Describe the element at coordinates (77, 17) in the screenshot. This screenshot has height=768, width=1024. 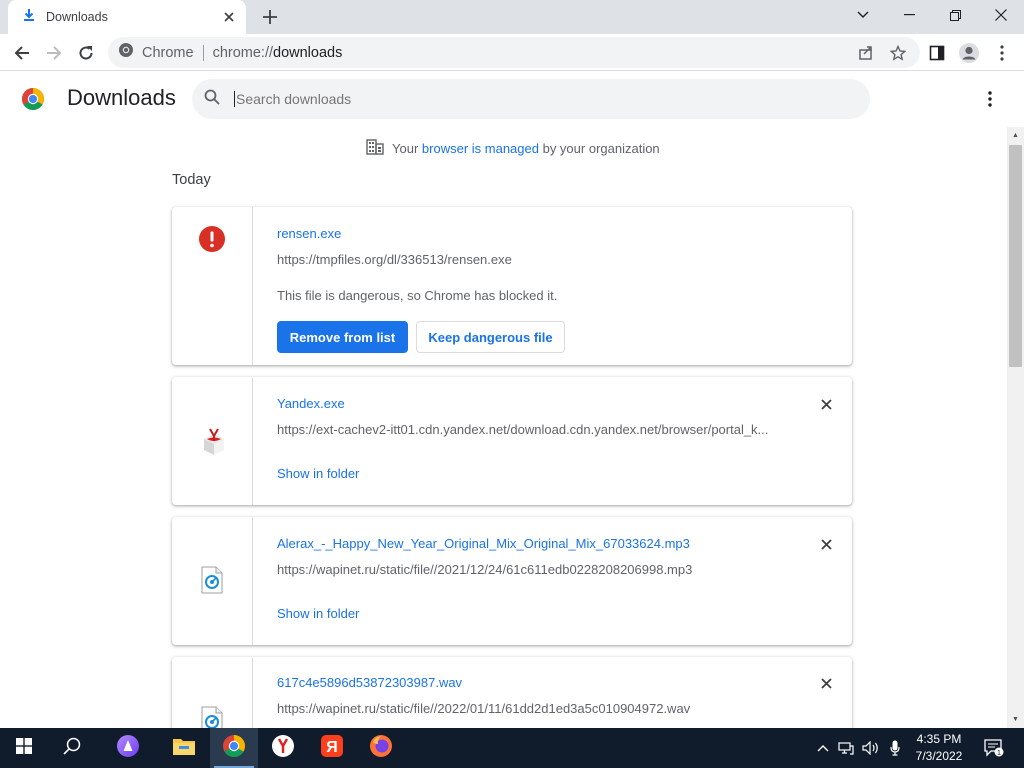
I see `tab-title: Downloads` at that location.